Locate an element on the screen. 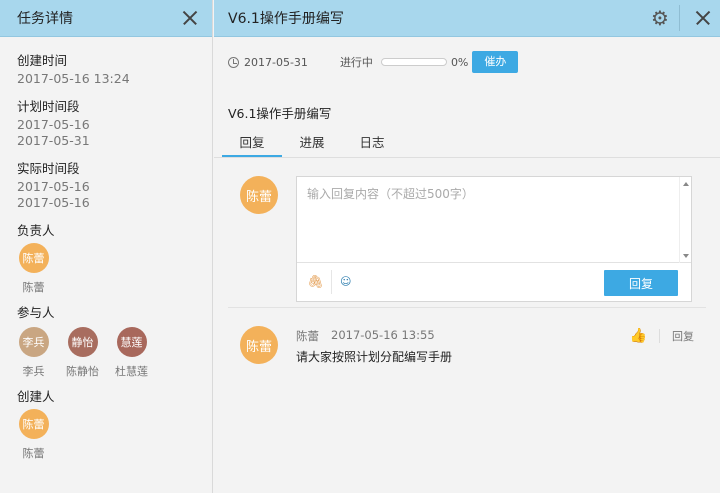 The height and width of the screenshot is (493, 720). tab-bar: 回复 进展 日志 is located at coordinates (467, 145).